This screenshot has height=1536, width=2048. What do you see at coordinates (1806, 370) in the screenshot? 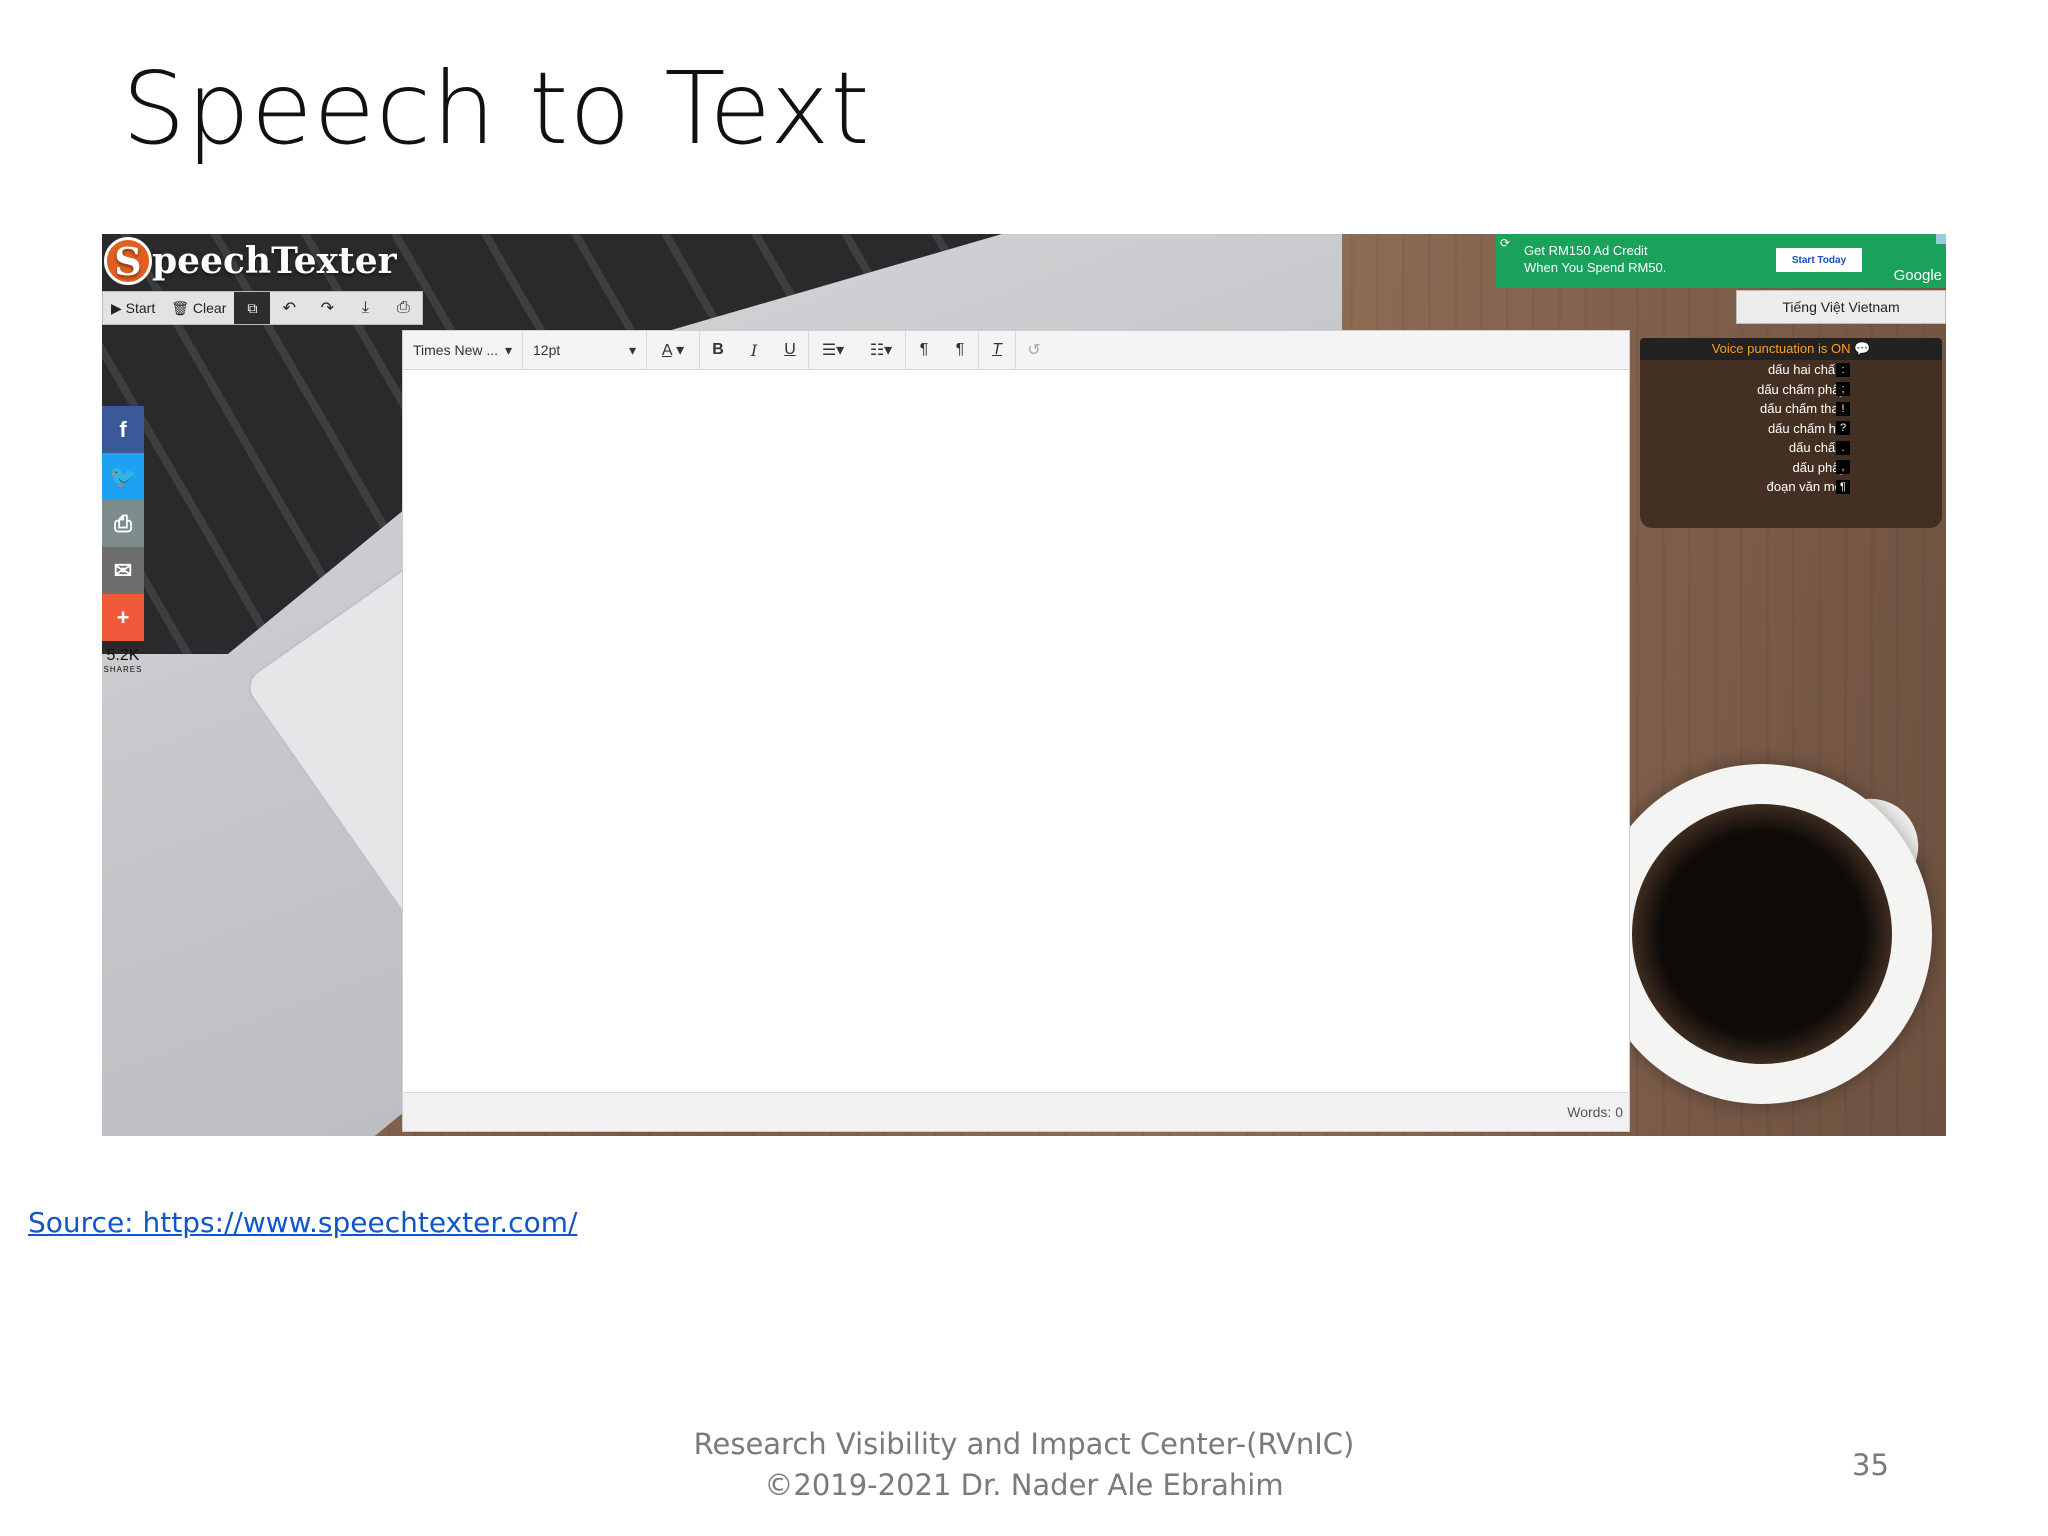
I see `punctuation-label: dấu hai chấm` at bounding box center [1806, 370].